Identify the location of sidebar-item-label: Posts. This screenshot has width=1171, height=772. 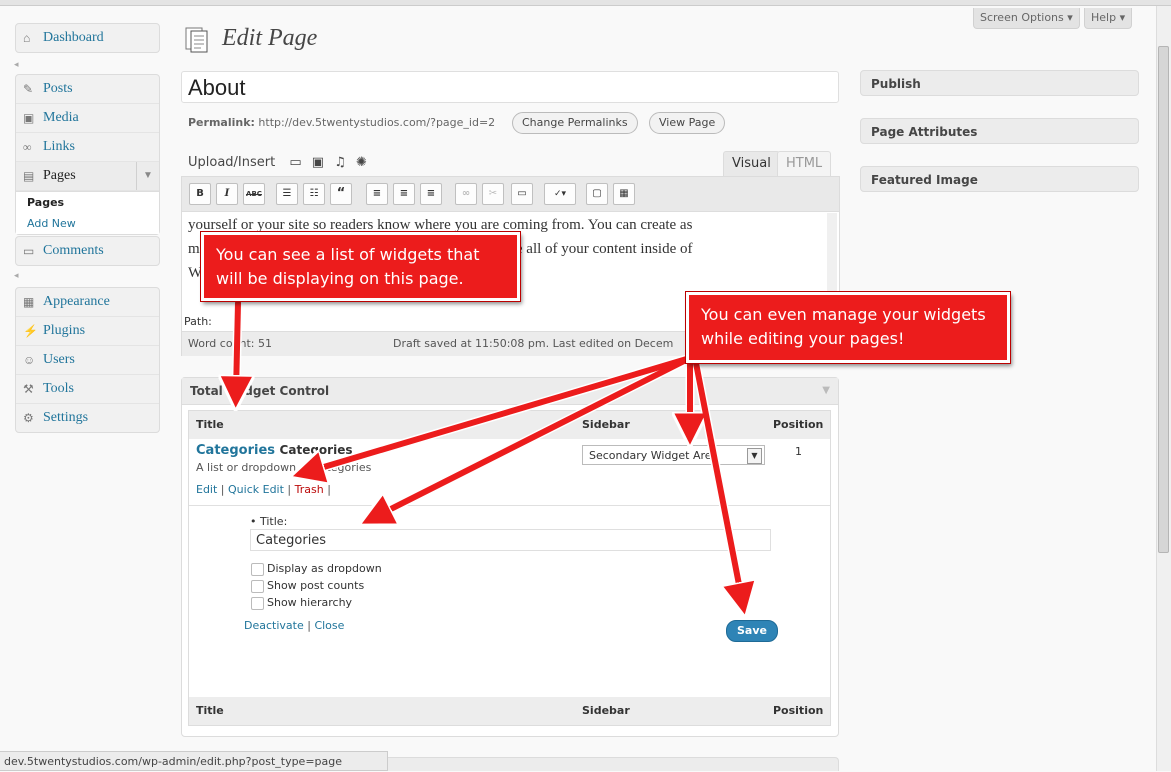
(58, 88).